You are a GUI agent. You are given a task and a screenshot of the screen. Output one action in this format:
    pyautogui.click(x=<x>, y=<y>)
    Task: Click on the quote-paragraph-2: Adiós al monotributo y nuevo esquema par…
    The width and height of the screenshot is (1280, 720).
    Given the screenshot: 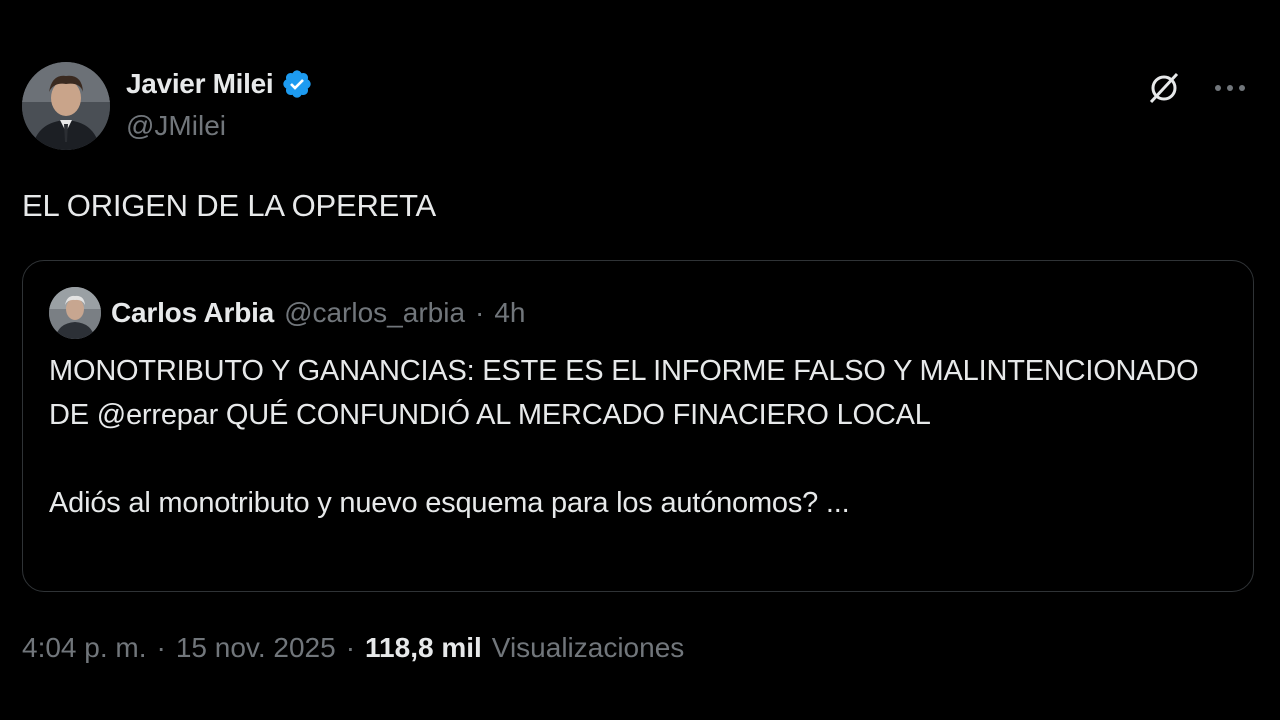 What is the action you would take?
    pyautogui.click(x=449, y=503)
    